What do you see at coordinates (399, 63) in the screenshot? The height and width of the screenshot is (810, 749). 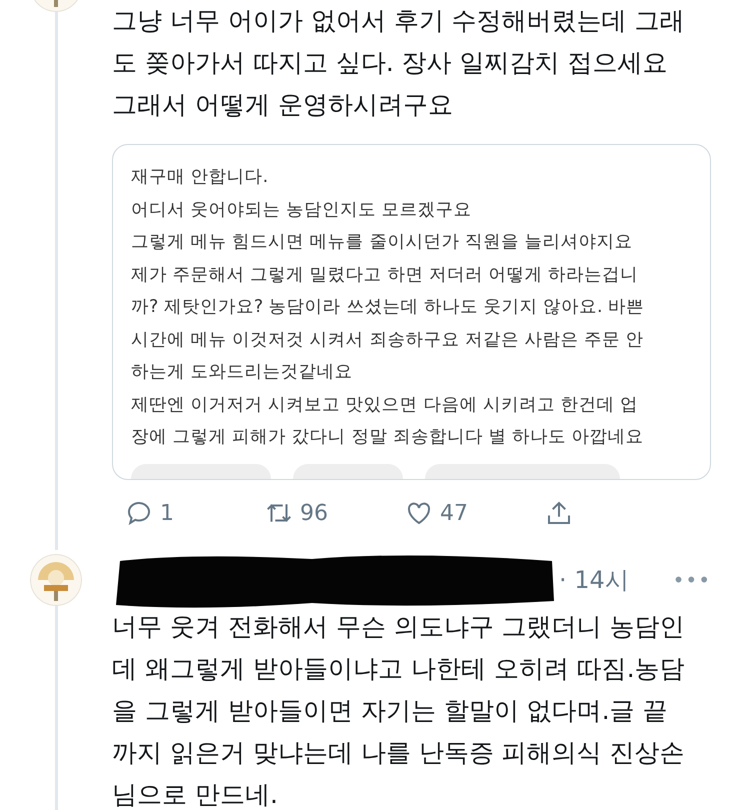 I see `tweet-text: 그냥 너무 어이가 없어서 후기 수정해버렸는데 그래 도 쫒아가서 따지고 싶다. 장사 일찌감치 접으세요 그래서 어떻게 운영하시려구요` at bounding box center [399, 63].